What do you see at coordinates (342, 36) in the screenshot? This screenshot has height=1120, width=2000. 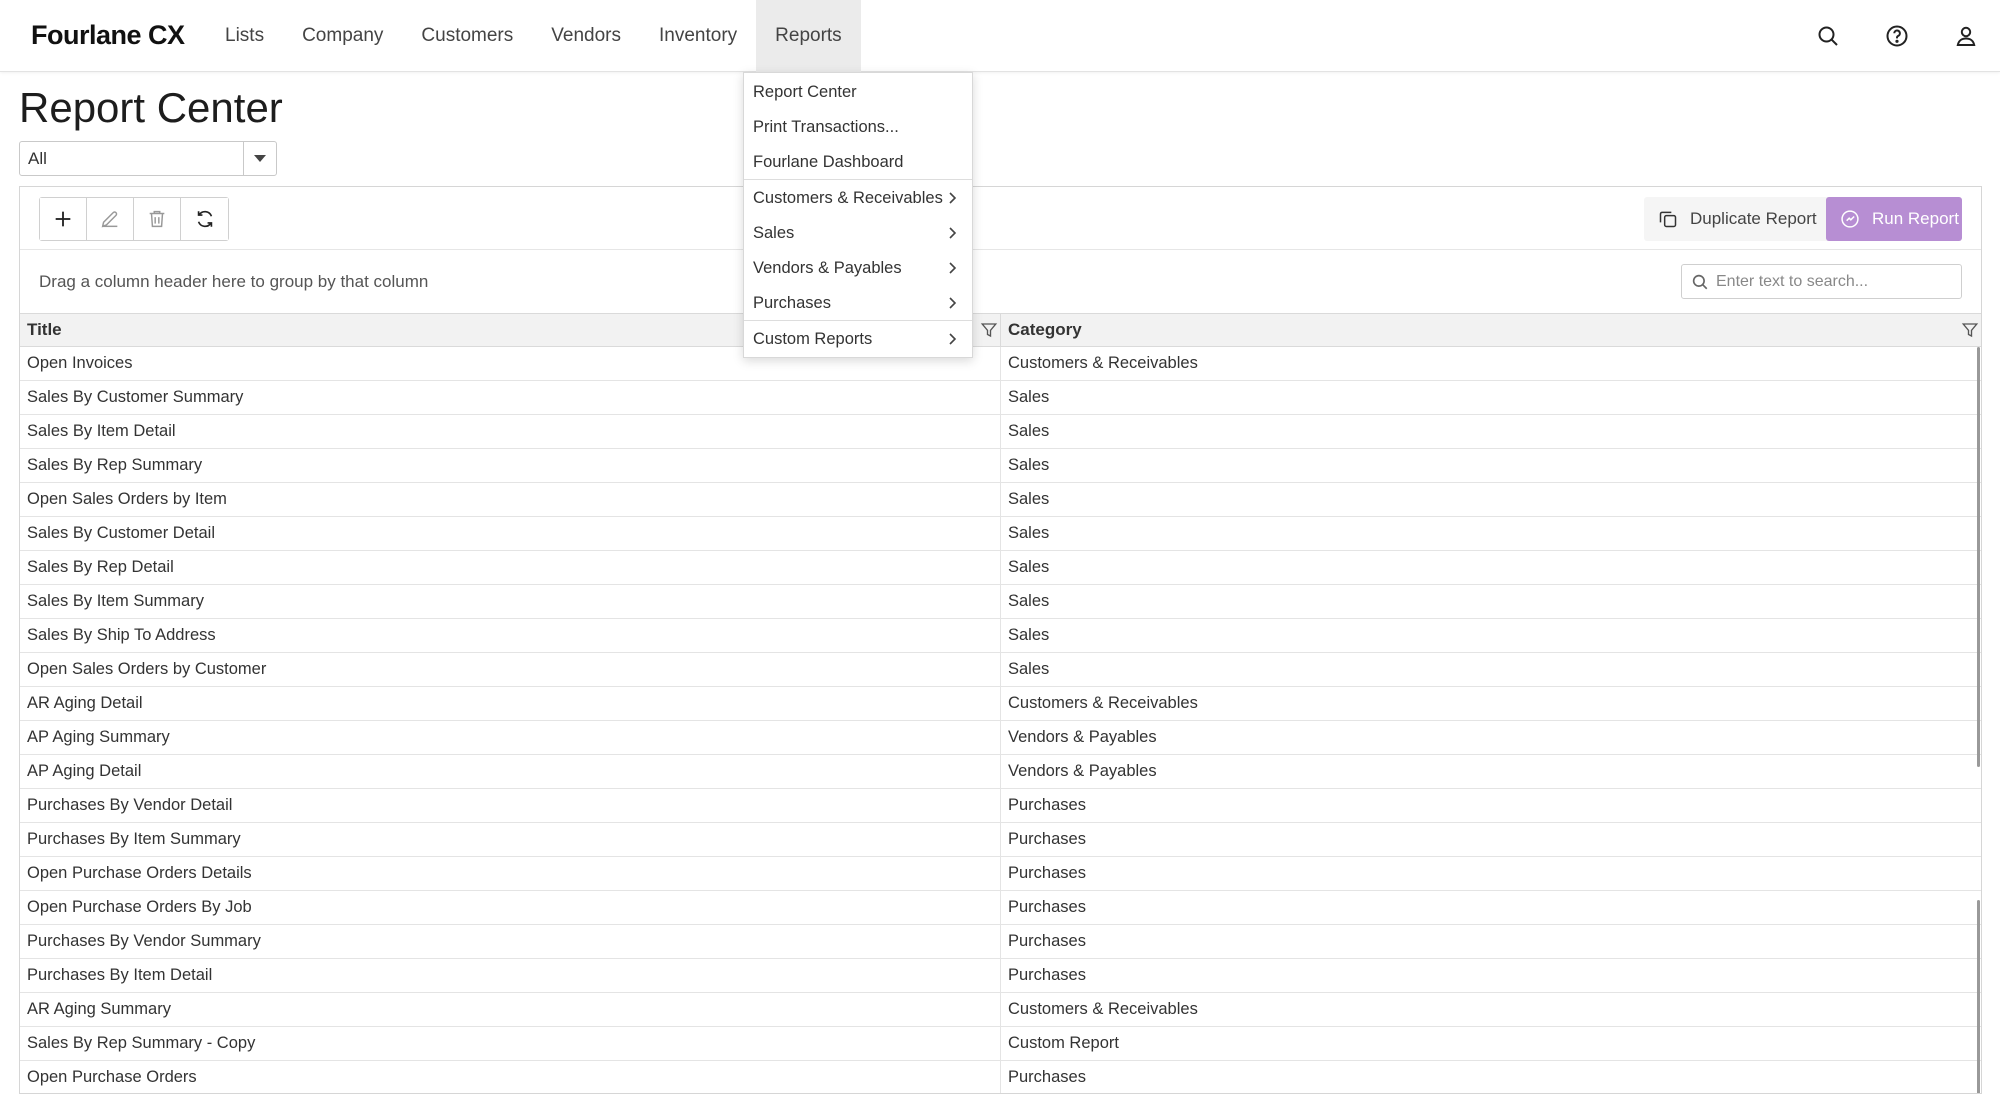 I see `nav-item-company: Company` at bounding box center [342, 36].